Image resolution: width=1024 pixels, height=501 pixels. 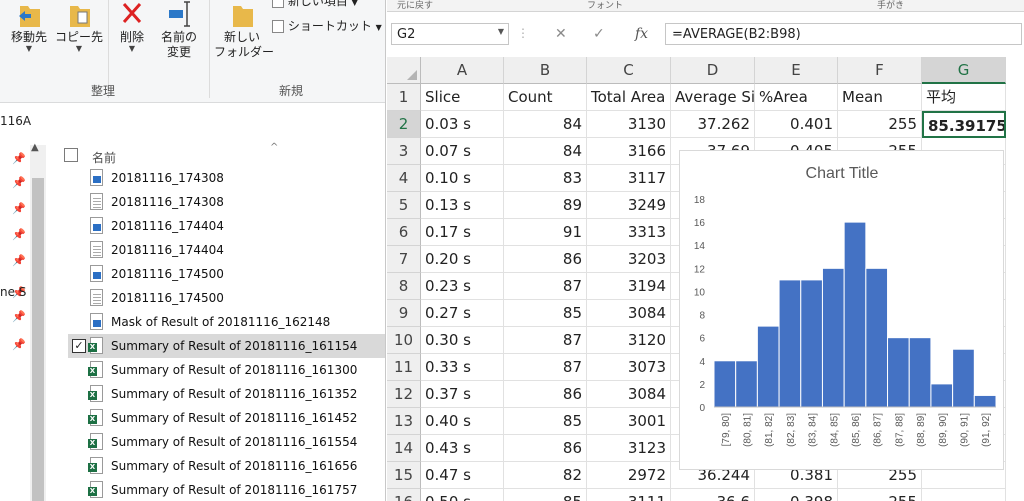 What do you see at coordinates (404, 448) in the screenshot?
I see `row-header: 14` at bounding box center [404, 448].